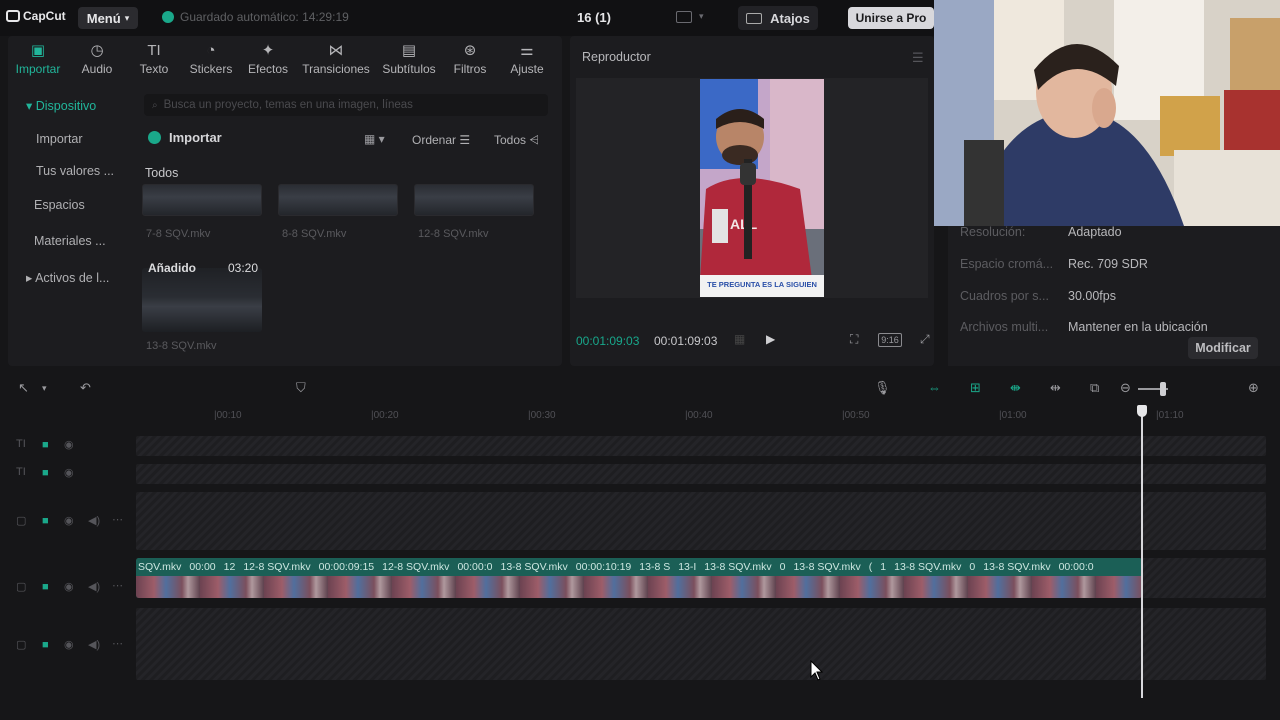 This screenshot has height=720, width=1280. Describe the element at coordinates (527, 59) in the screenshot. I see `tab-ajuste: ⚌ Ajuste` at that location.